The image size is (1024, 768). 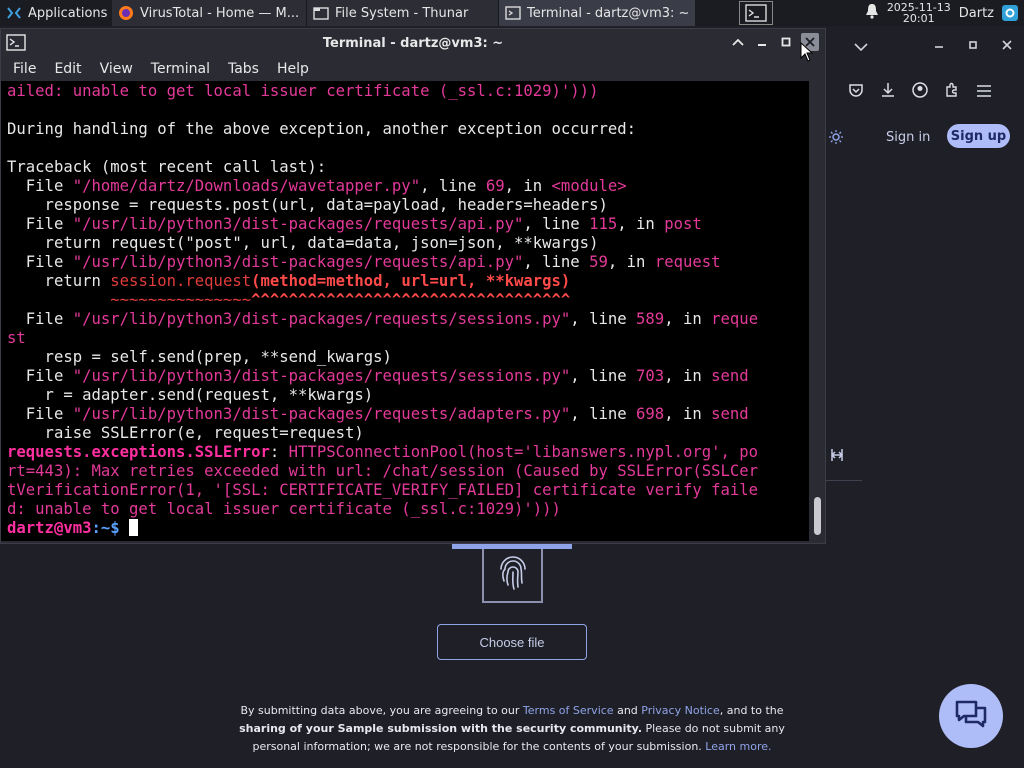 What do you see at coordinates (978, 136) in the screenshot?
I see `sign-up-button: Sign up` at bounding box center [978, 136].